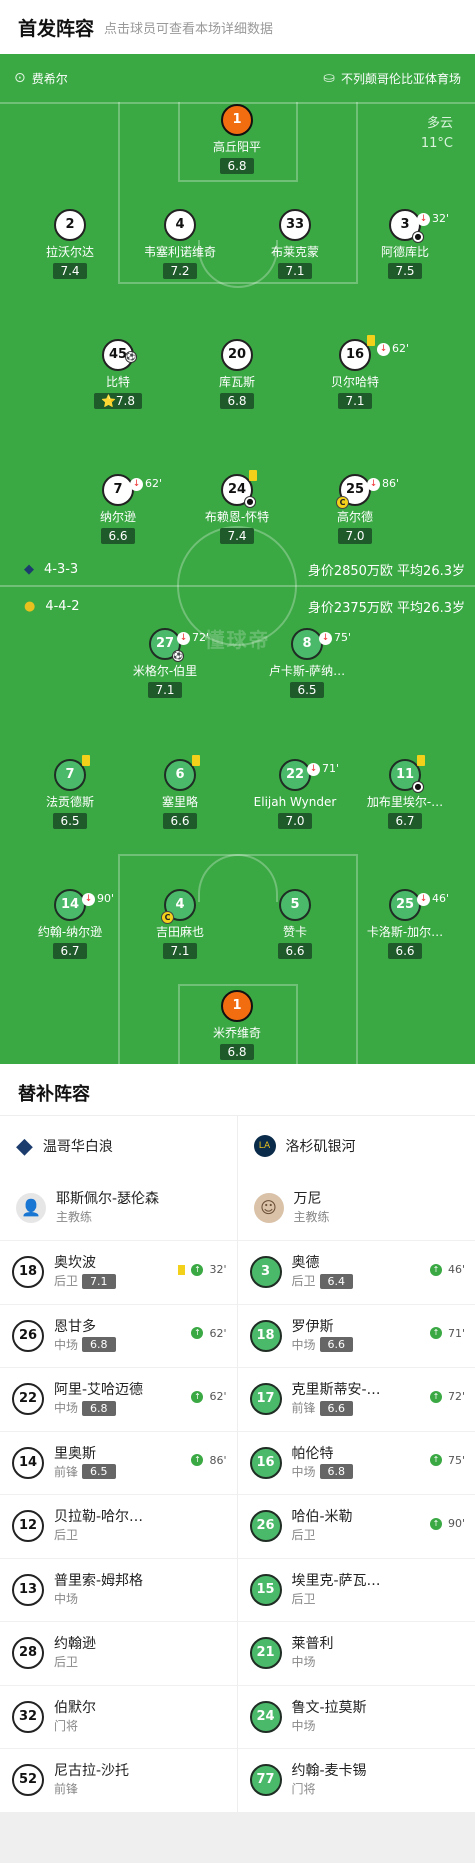 The width and height of the screenshot is (475, 1863). What do you see at coordinates (118, 1146) in the screenshot?
I see `home-team-header: ◆ 温哥华白浪` at bounding box center [118, 1146].